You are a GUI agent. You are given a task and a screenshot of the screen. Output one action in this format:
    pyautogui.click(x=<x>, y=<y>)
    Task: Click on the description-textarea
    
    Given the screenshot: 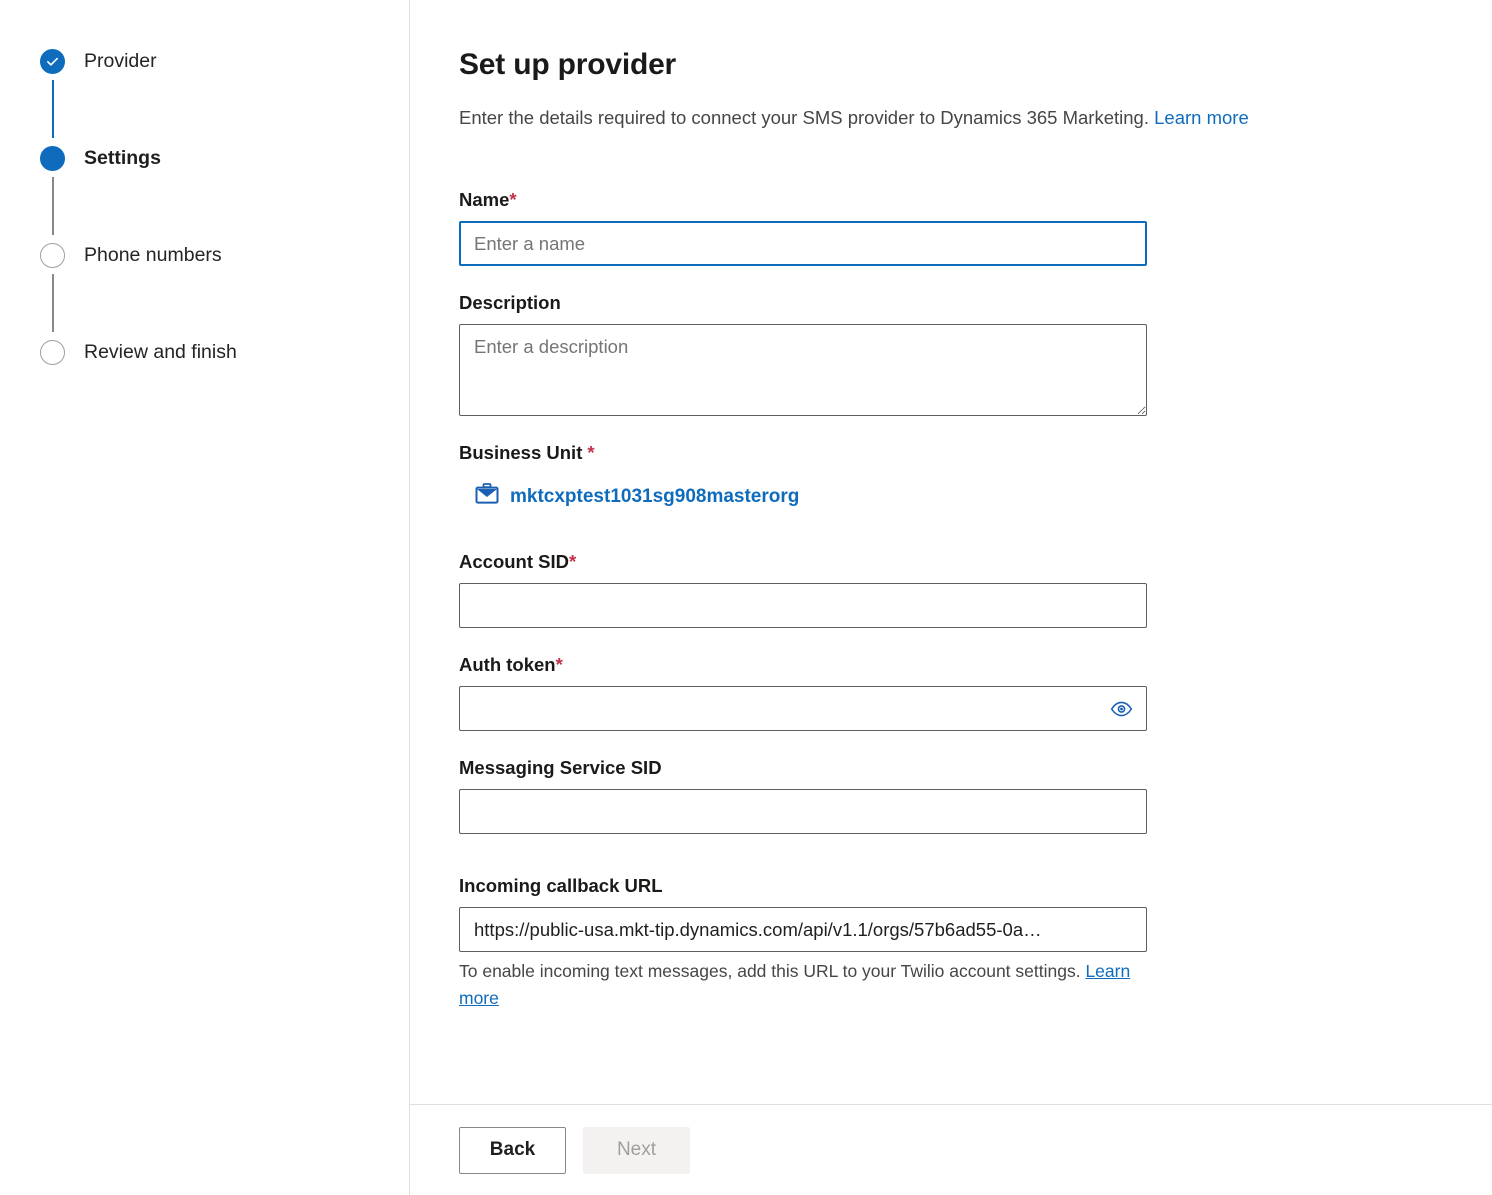 What is the action you would take?
    pyautogui.click(x=803, y=370)
    